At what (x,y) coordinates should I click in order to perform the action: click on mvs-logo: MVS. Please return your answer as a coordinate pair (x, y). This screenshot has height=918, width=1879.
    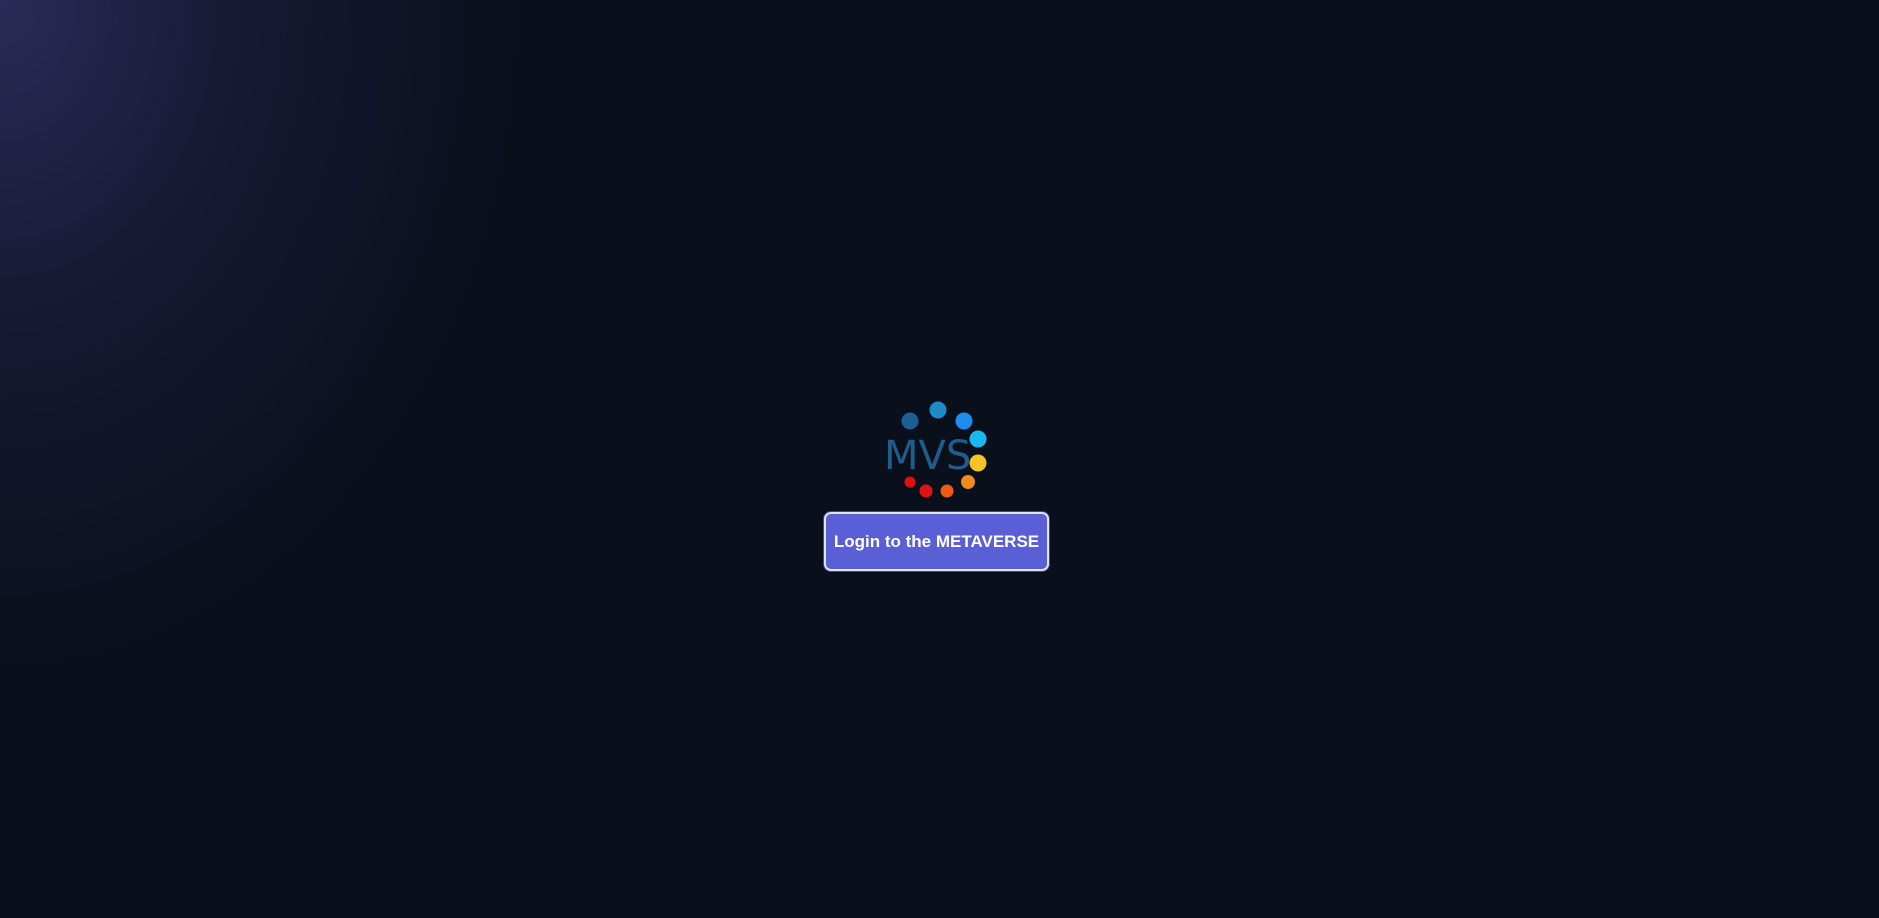
    Looking at the image, I should click on (936, 449).